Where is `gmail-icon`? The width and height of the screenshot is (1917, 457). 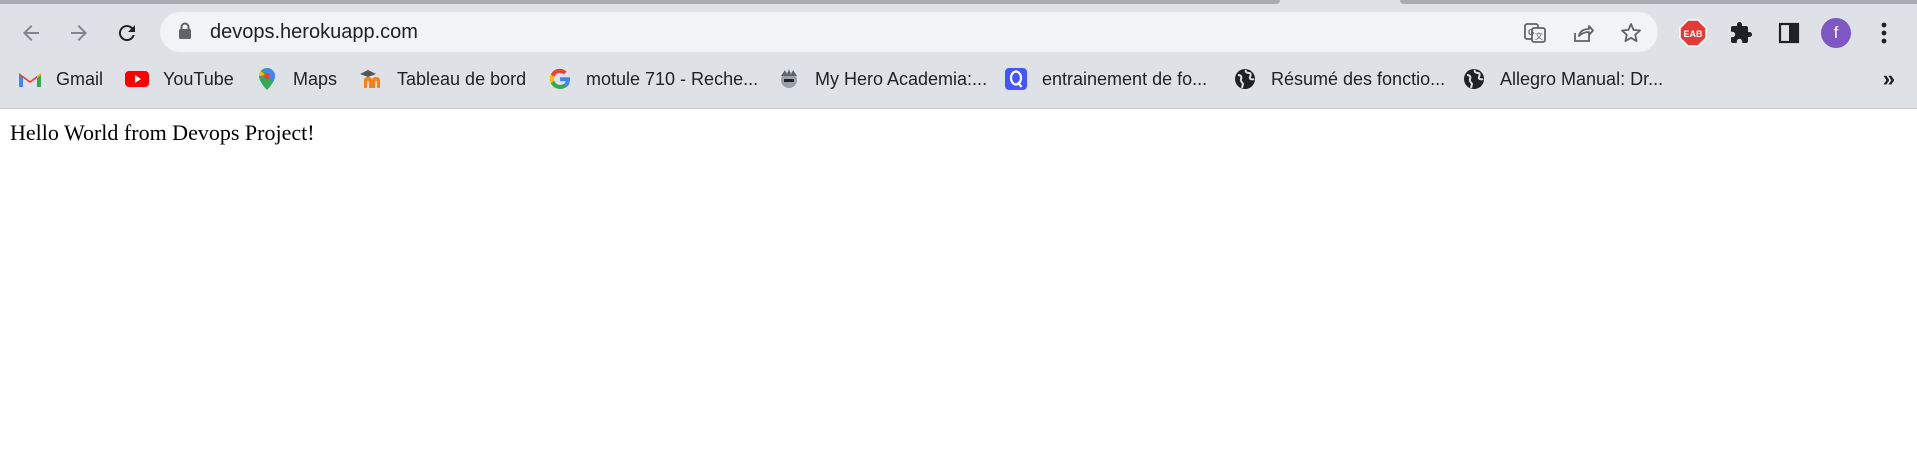
gmail-icon is located at coordinates (30, 79).